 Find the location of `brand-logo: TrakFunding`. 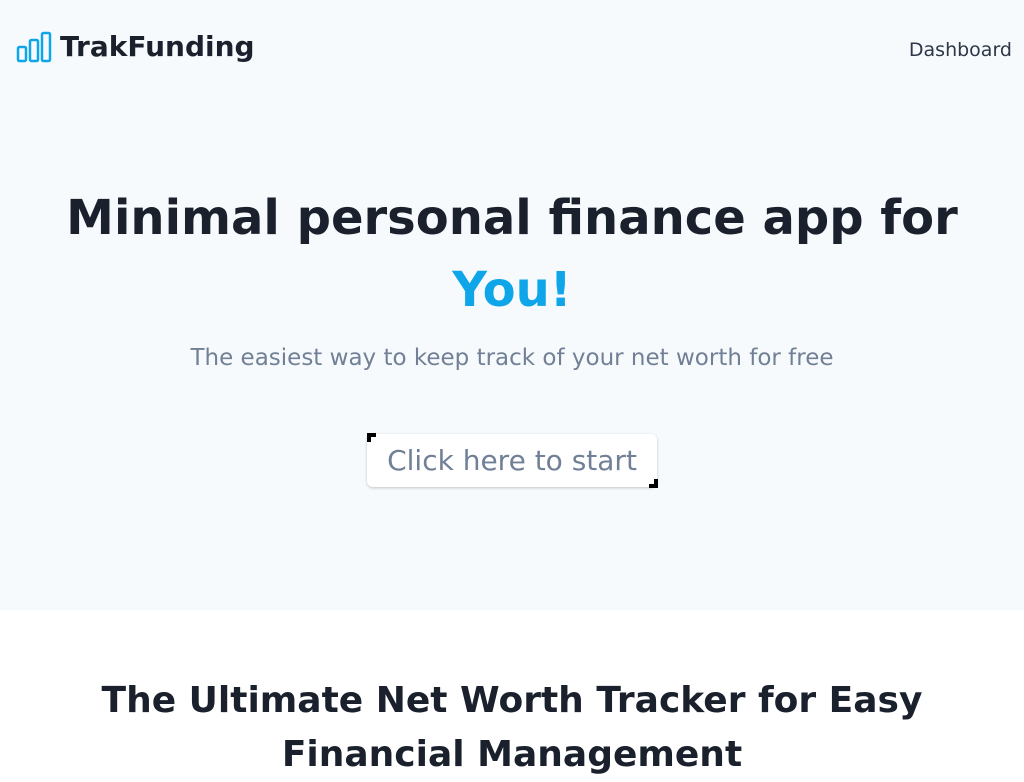

brand-logo: TrakFunding is located at coordinates (135, 47).